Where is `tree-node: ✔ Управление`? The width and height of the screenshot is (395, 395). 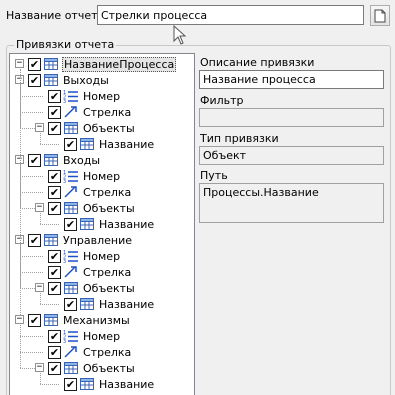
tree-node: ✔ Управление is located at coordinates (80, 240).